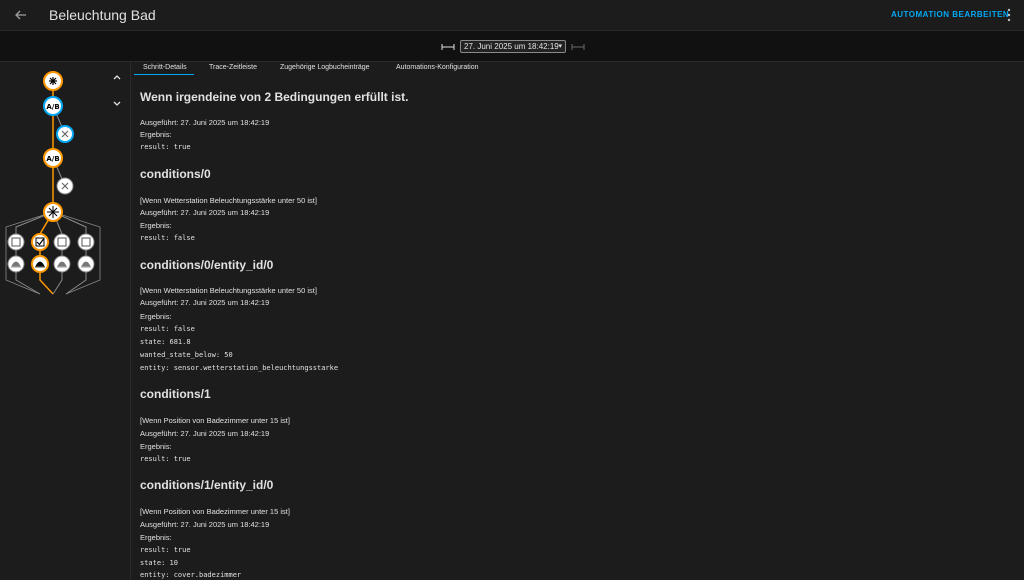  Describe the element at coordinates (578, 47) in the screenshot. I see `newer-trace-icon` at that location.